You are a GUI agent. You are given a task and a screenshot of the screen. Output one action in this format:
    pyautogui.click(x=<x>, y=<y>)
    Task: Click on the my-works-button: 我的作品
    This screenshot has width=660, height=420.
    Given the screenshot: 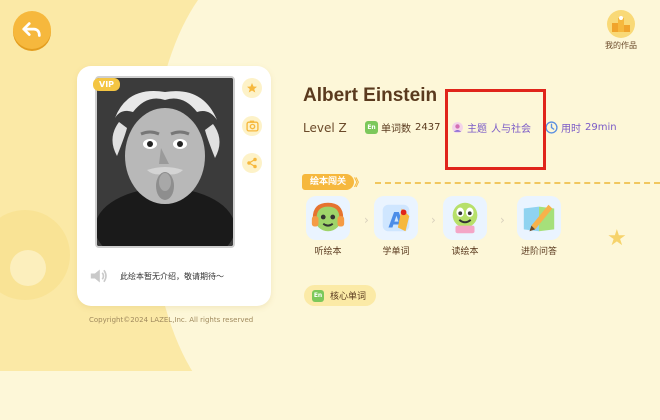 What is the action you would take?
    pyautogui.click(x=621, y=30)
    